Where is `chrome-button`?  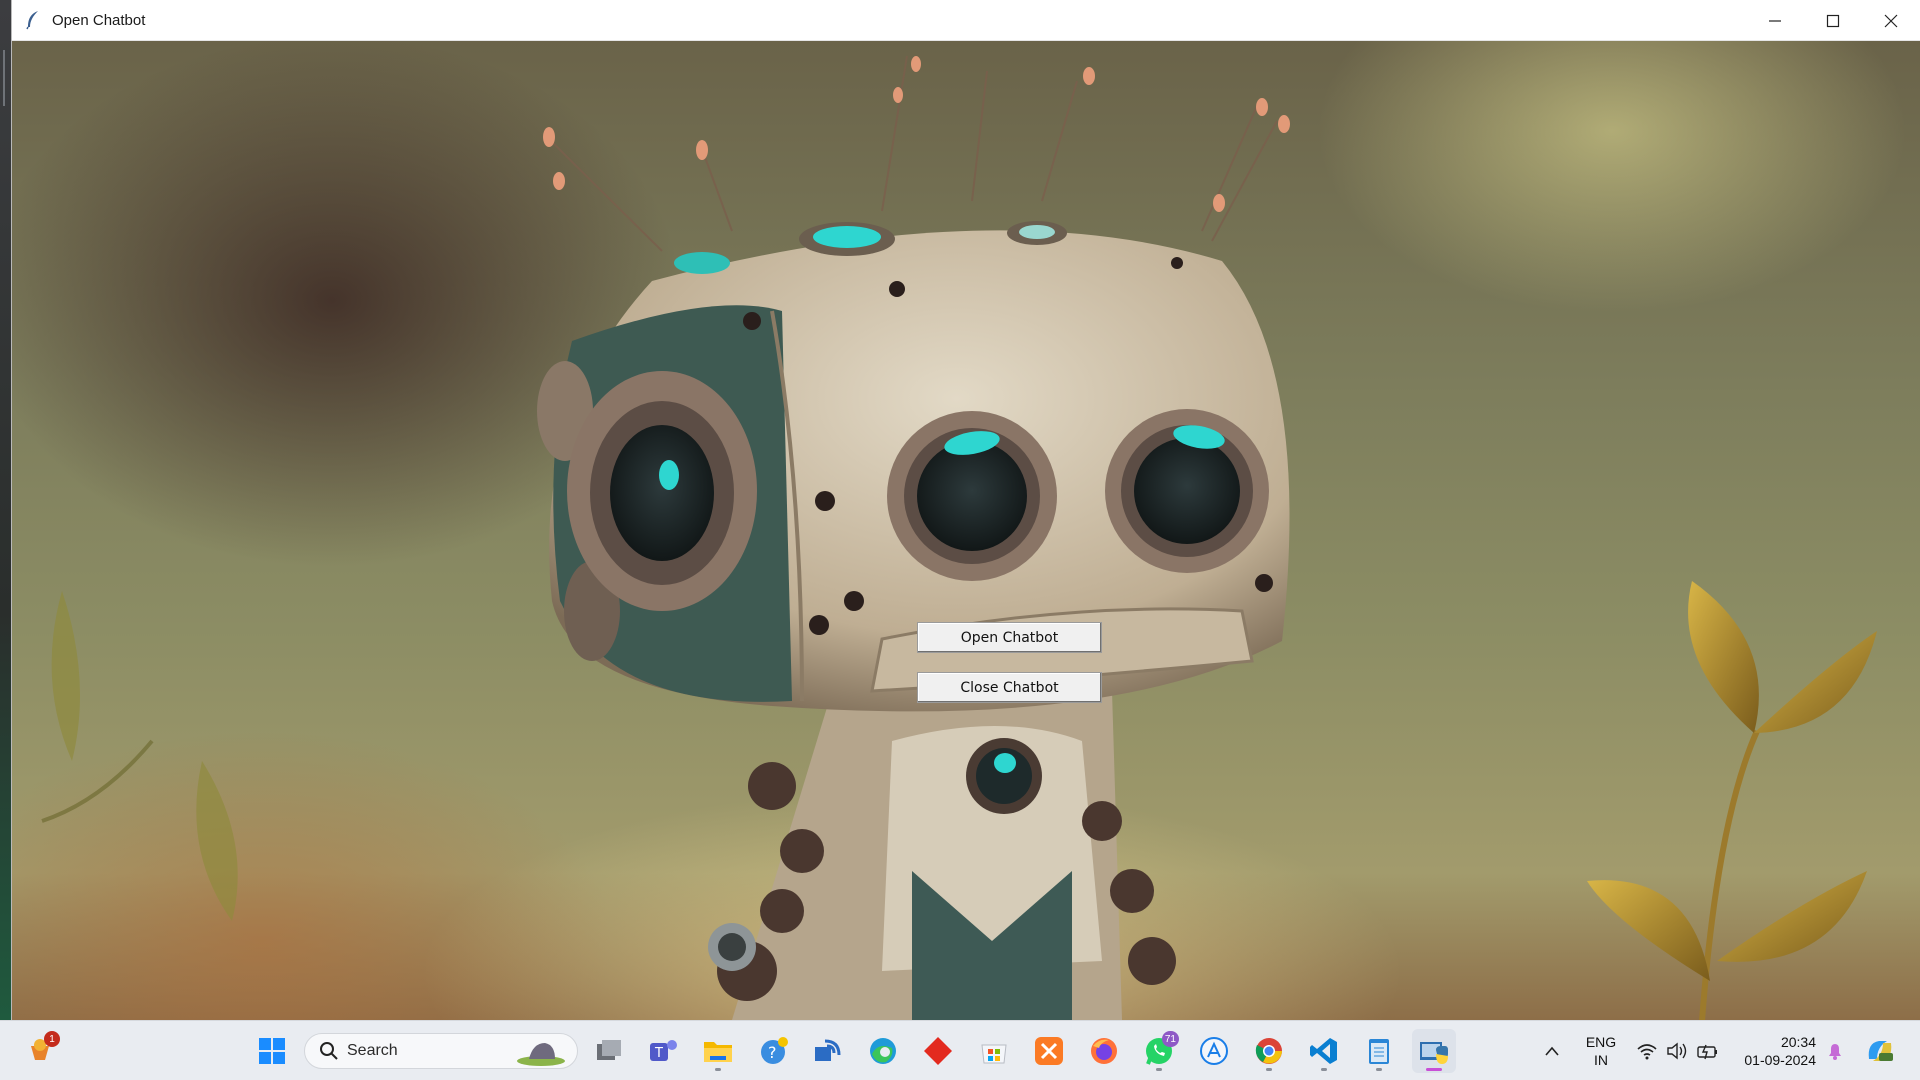
chrome-button is located at coordinates (1269, 1051).